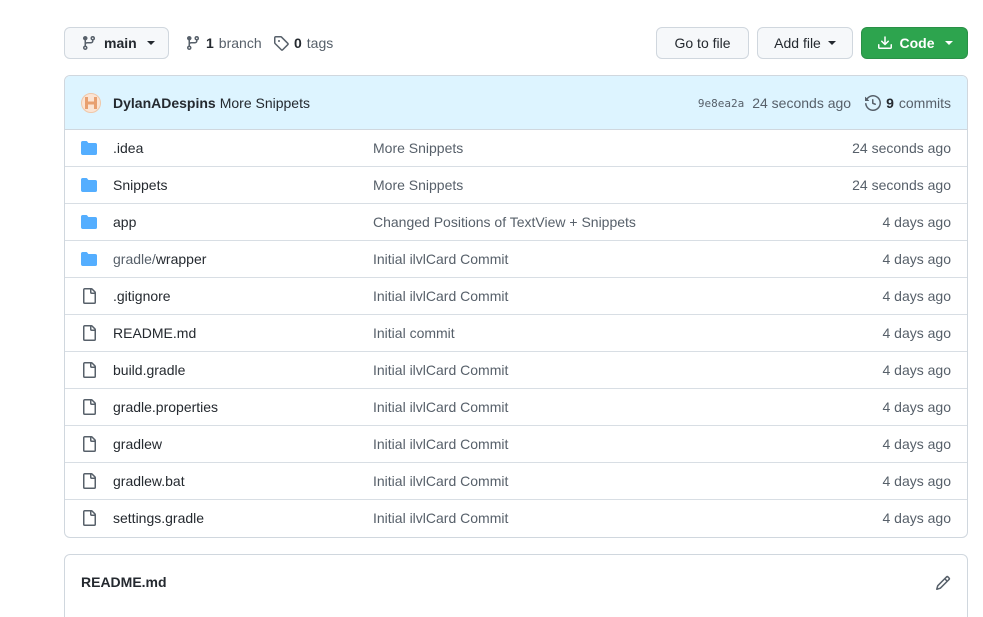 Image resolution: width=983 pixels, height=617 pixels. I want to click on readme-title: README.md, so click(124, 582).